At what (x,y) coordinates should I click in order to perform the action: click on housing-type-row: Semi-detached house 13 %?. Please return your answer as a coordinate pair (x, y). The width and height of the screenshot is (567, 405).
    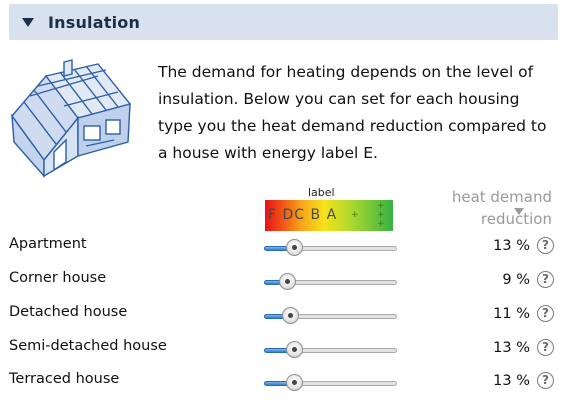
    Looking at the image, I should click on (283, 355).